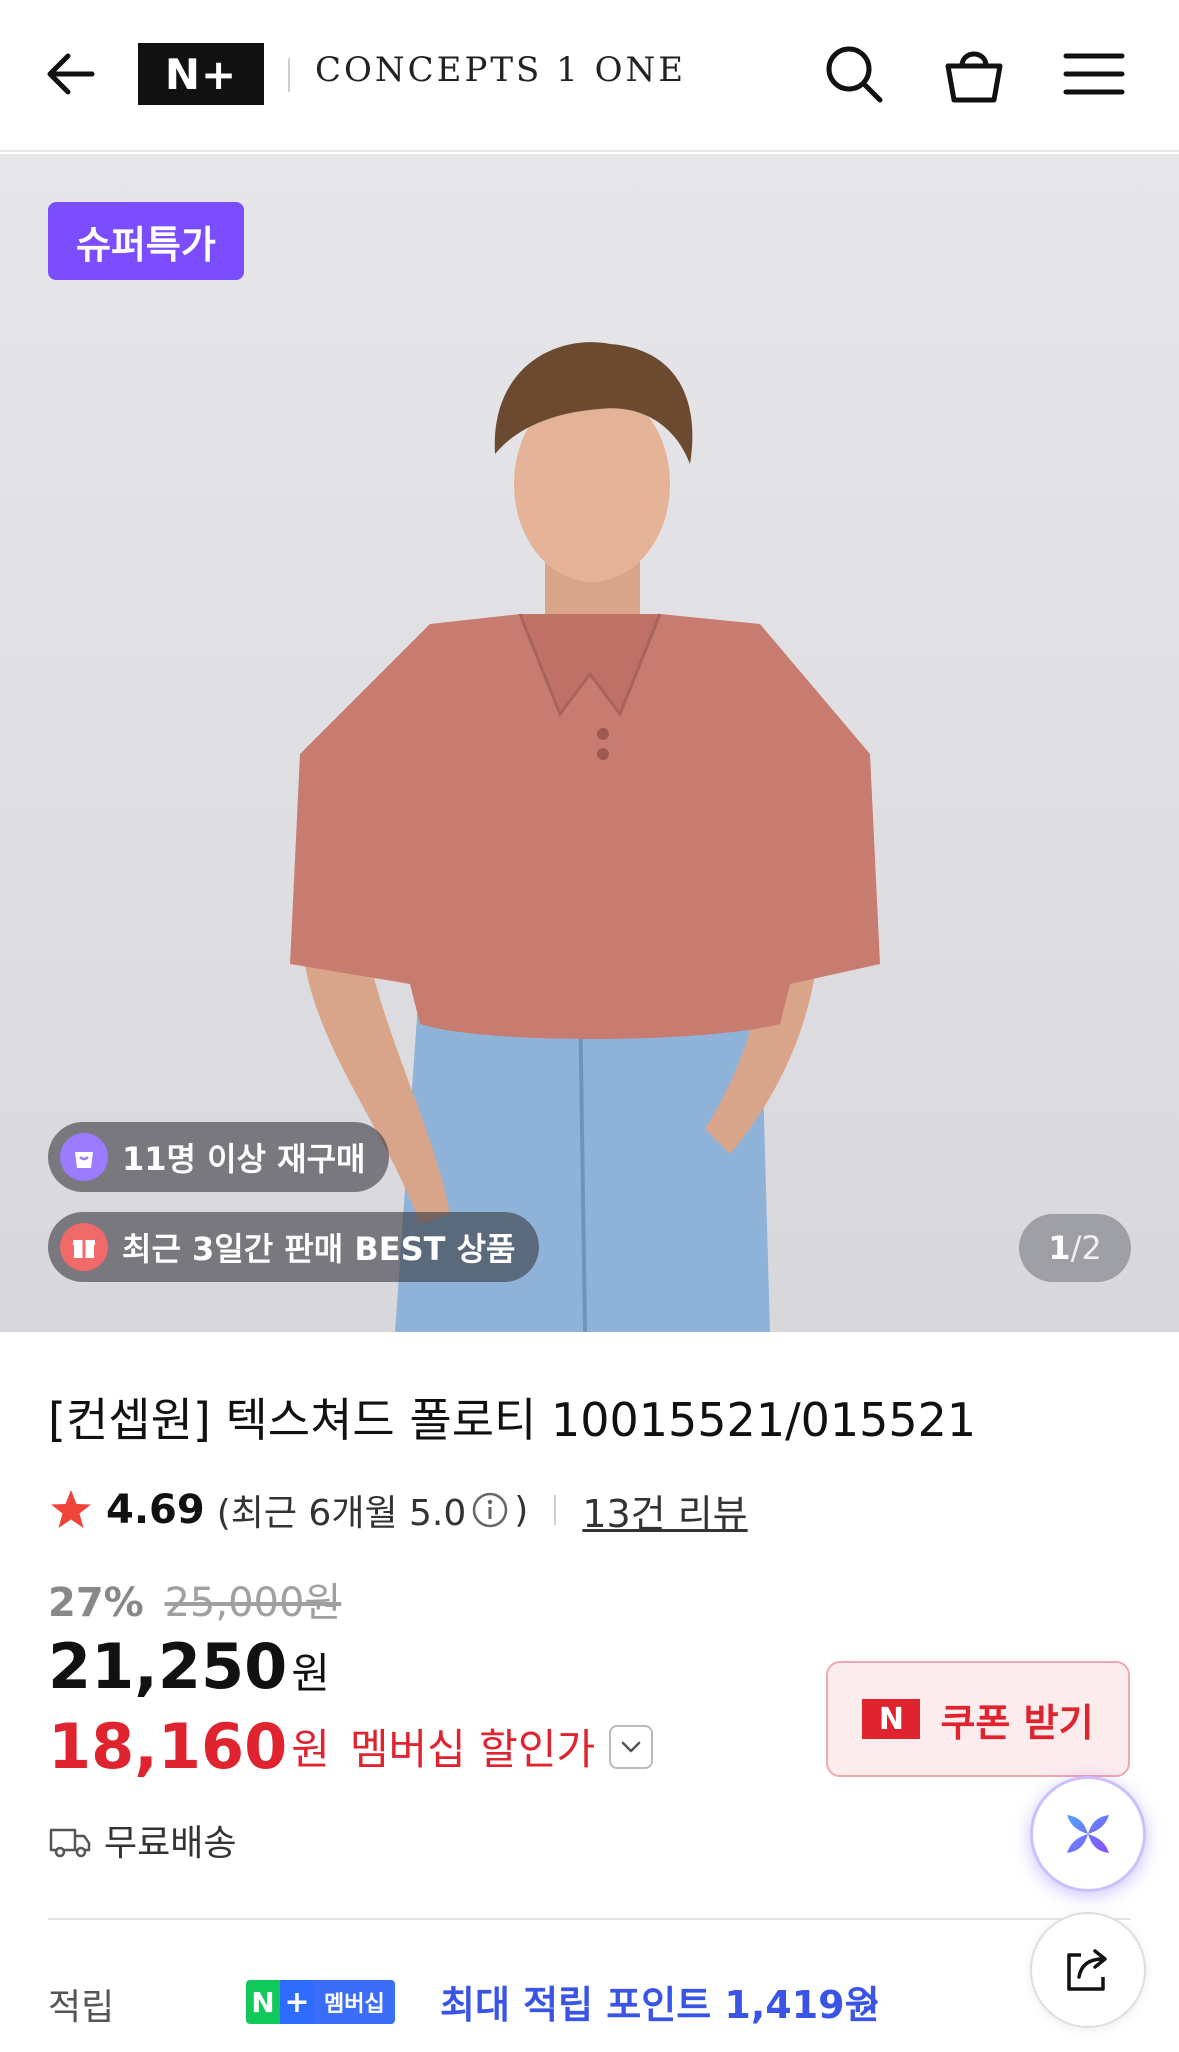  I want to click on coupon-label: 쿠폰 받기, so click(1017, 1722).